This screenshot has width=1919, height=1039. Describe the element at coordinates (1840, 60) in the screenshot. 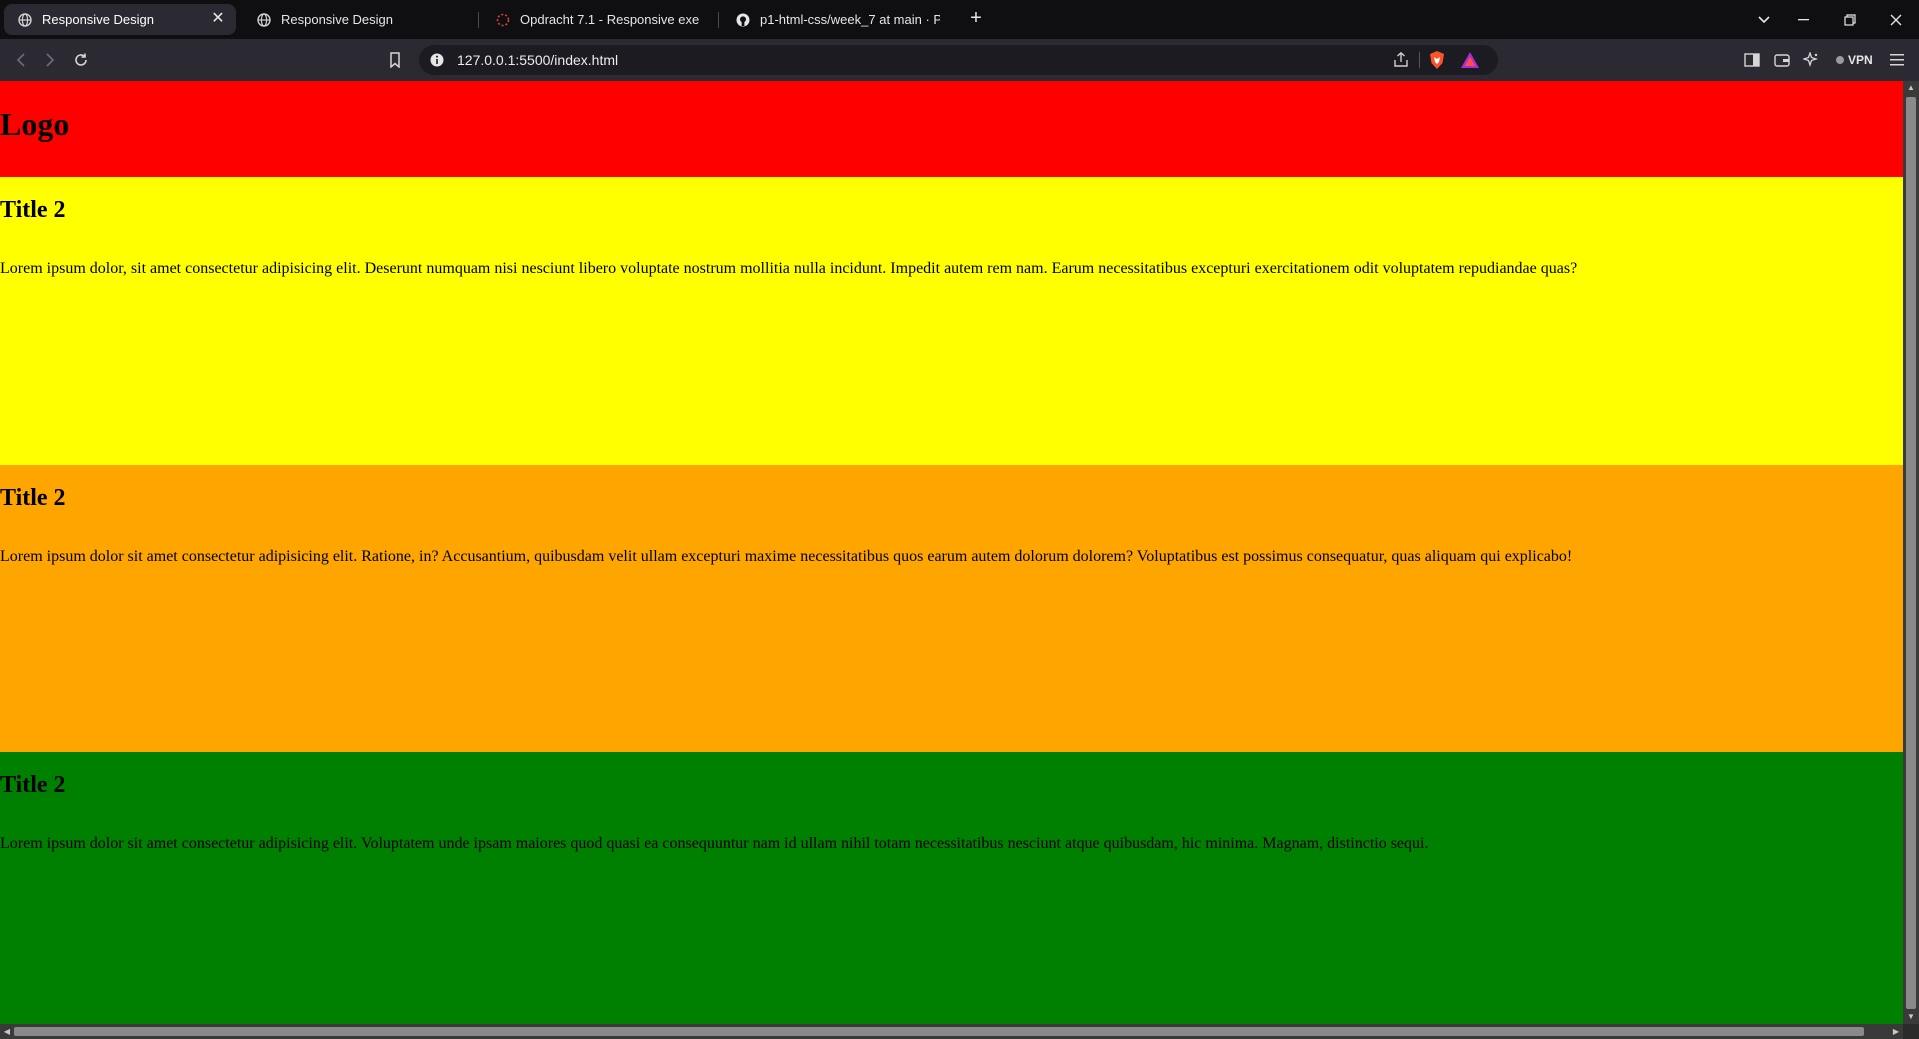

I see `vpn-status-icon` at that location.